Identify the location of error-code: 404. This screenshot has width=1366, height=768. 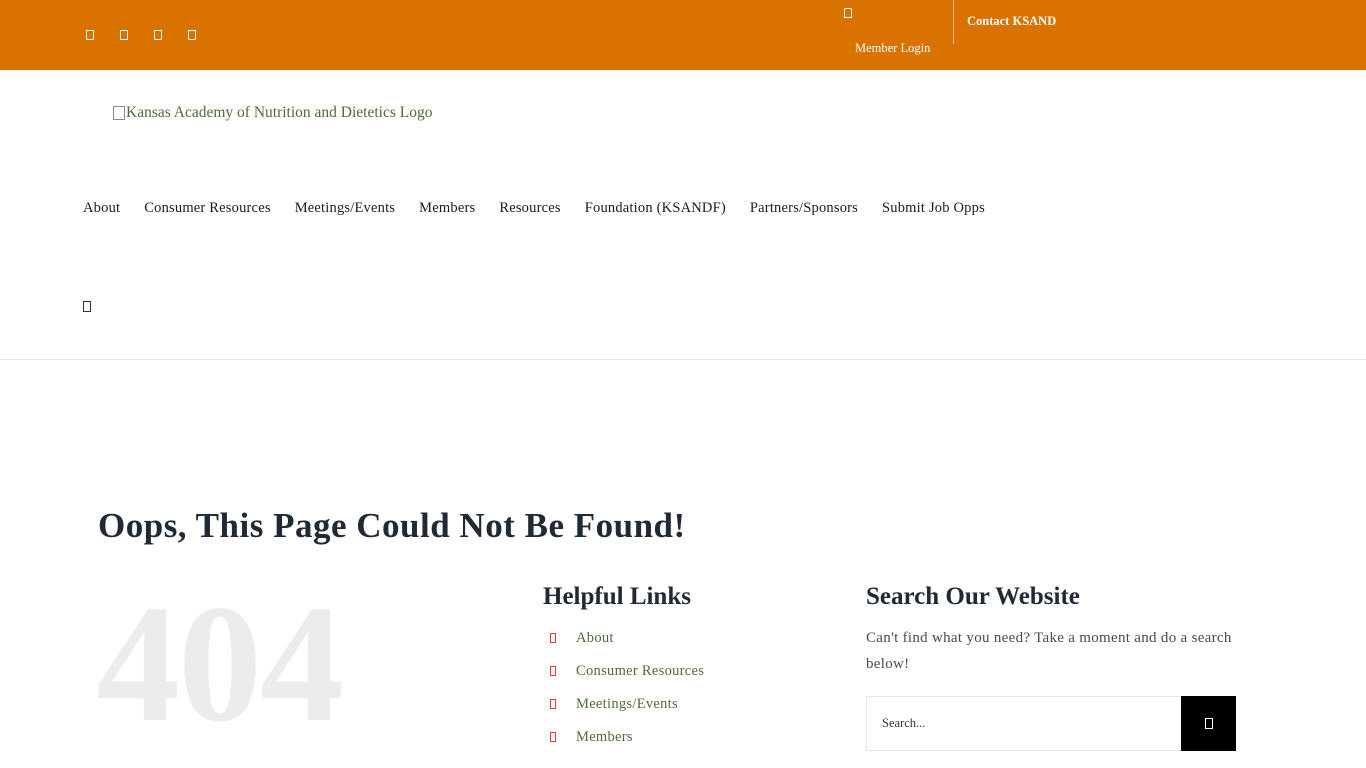
(220, 664).